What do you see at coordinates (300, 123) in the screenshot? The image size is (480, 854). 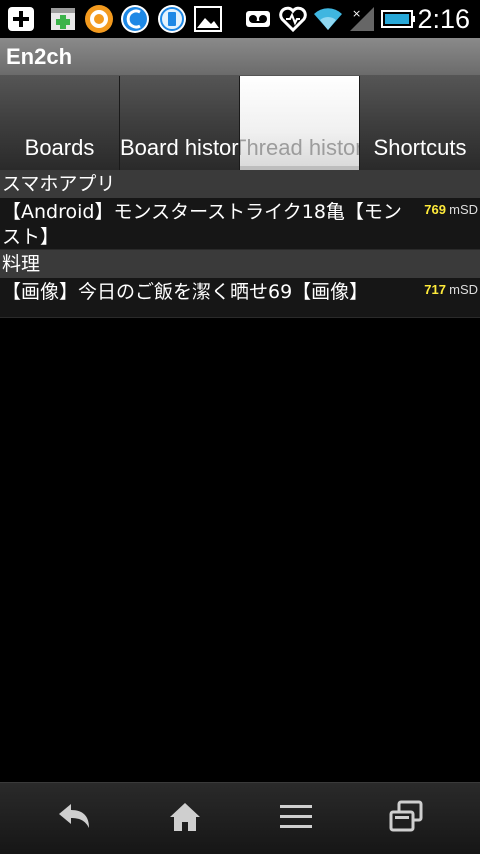 I see `tab-thread-history: Thread histor` at bounding box center [300, 123].